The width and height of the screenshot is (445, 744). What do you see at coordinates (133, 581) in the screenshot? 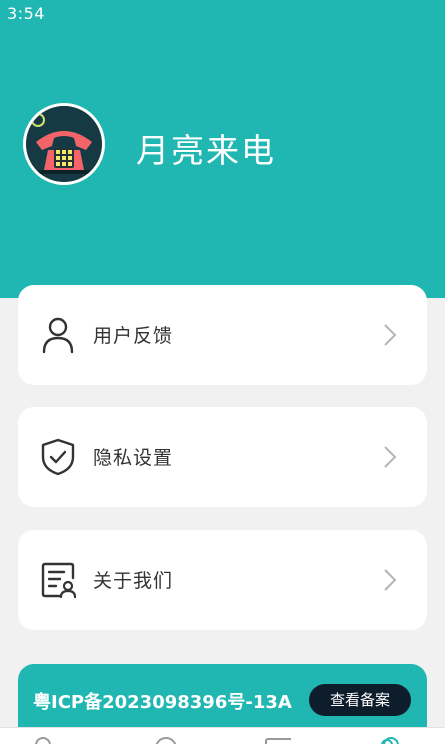
I see `menu-item-label: 关于我们` at bounding box center [133, 581].